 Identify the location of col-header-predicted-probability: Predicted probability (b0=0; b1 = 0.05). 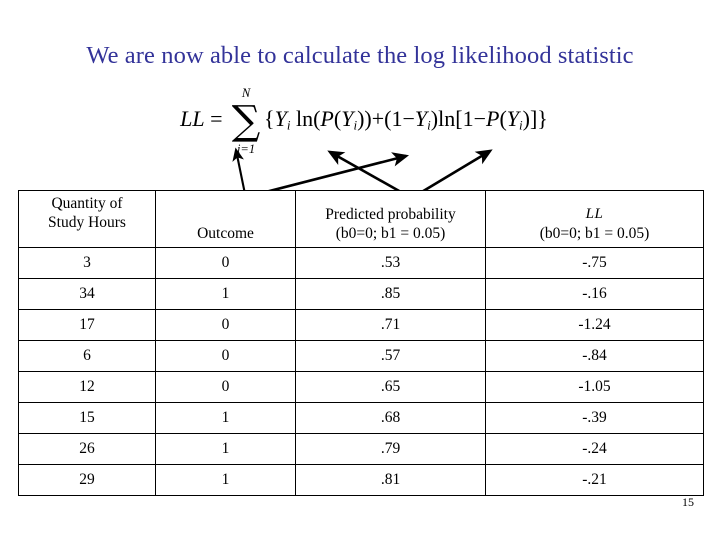
(390, 219).